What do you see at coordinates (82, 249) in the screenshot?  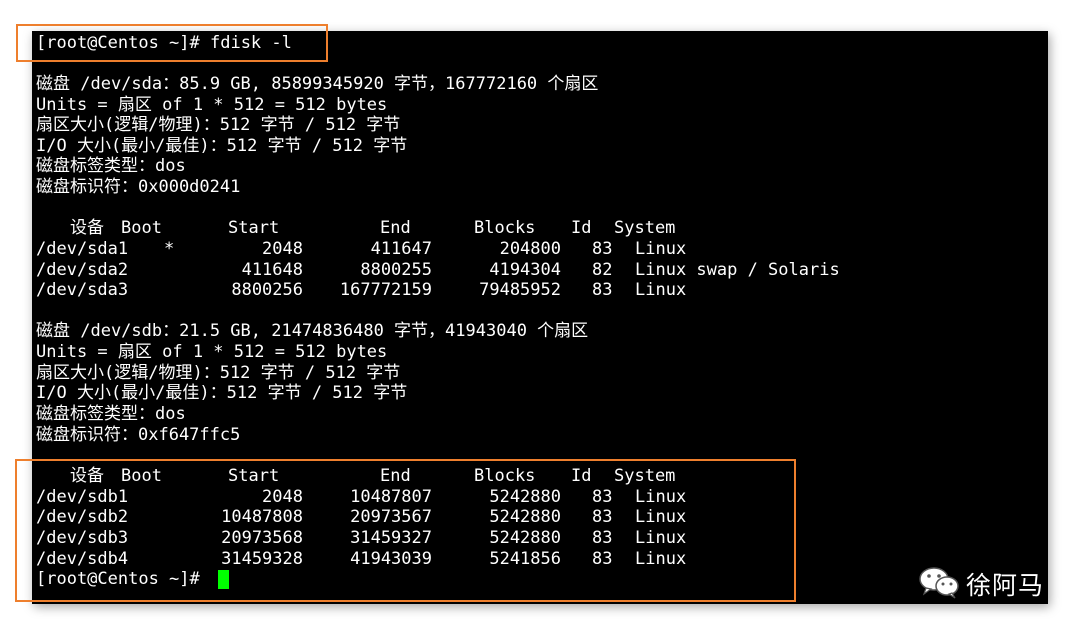 I see `device-cell: /dev/sda1` at bounding box center [82, 249].